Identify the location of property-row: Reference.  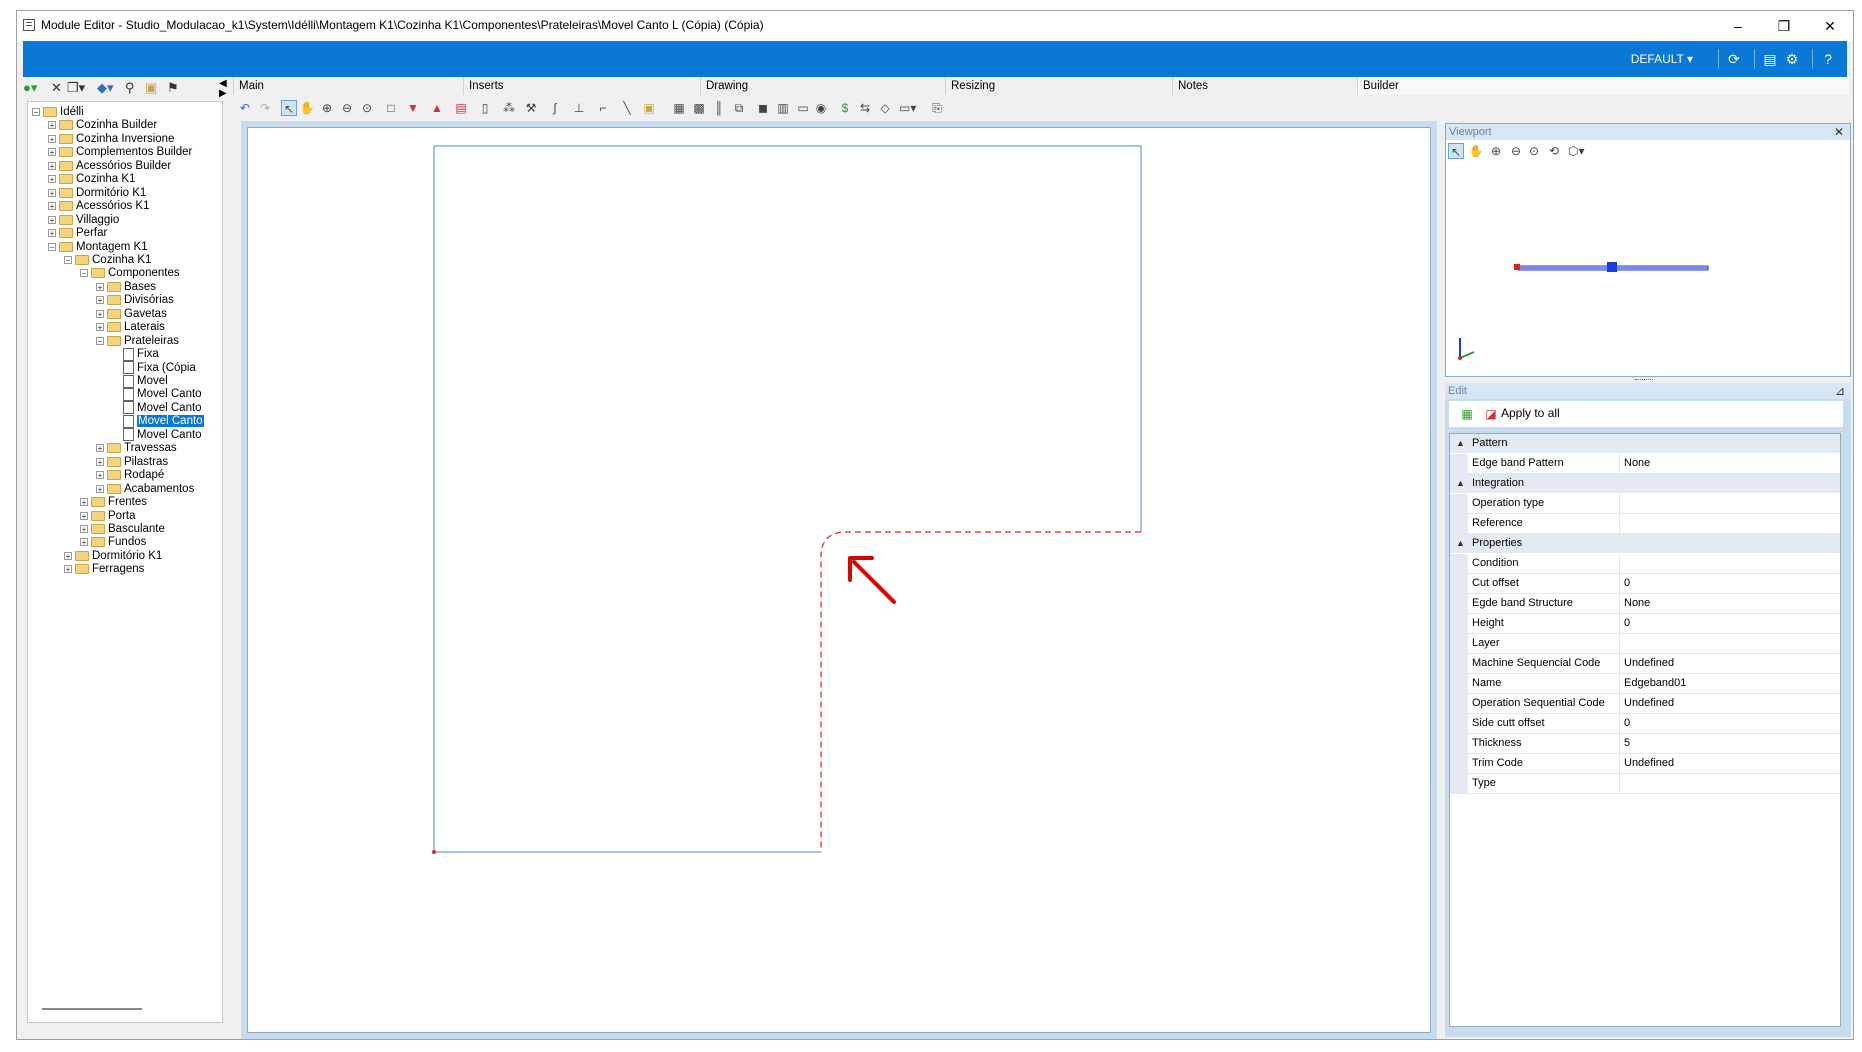
(1645, 524).